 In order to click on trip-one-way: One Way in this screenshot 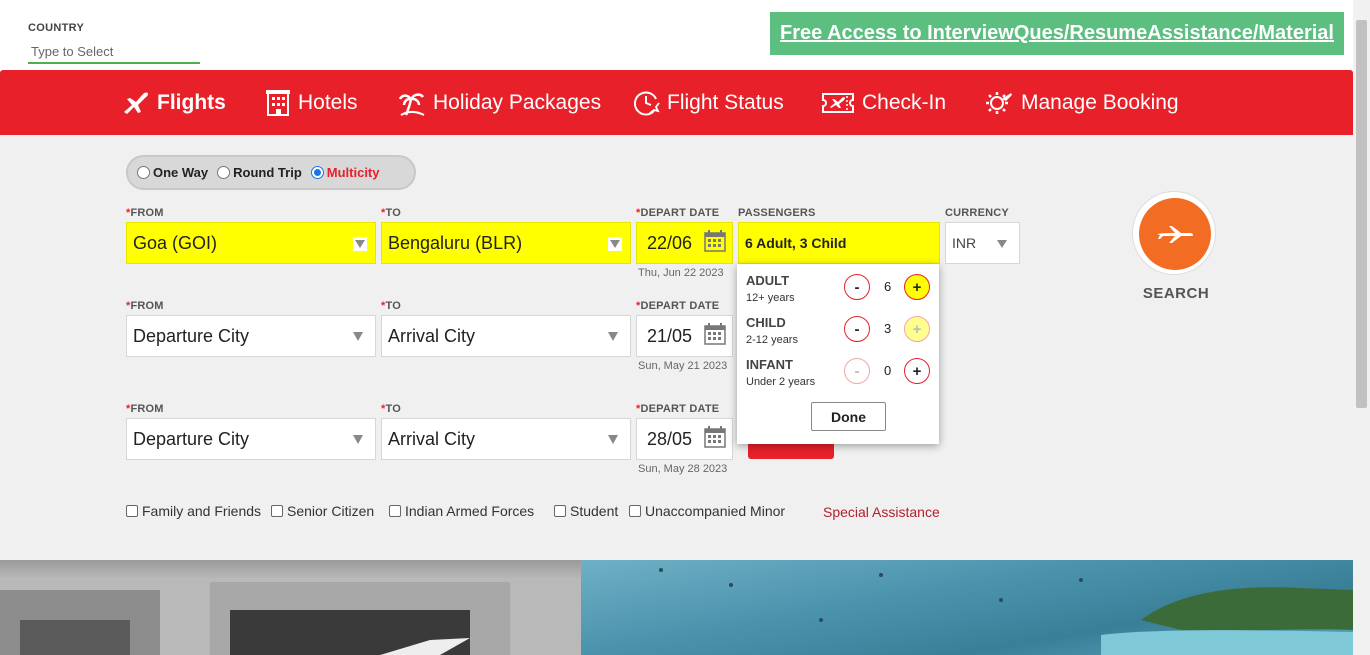, I will do `click(172, 172)`.